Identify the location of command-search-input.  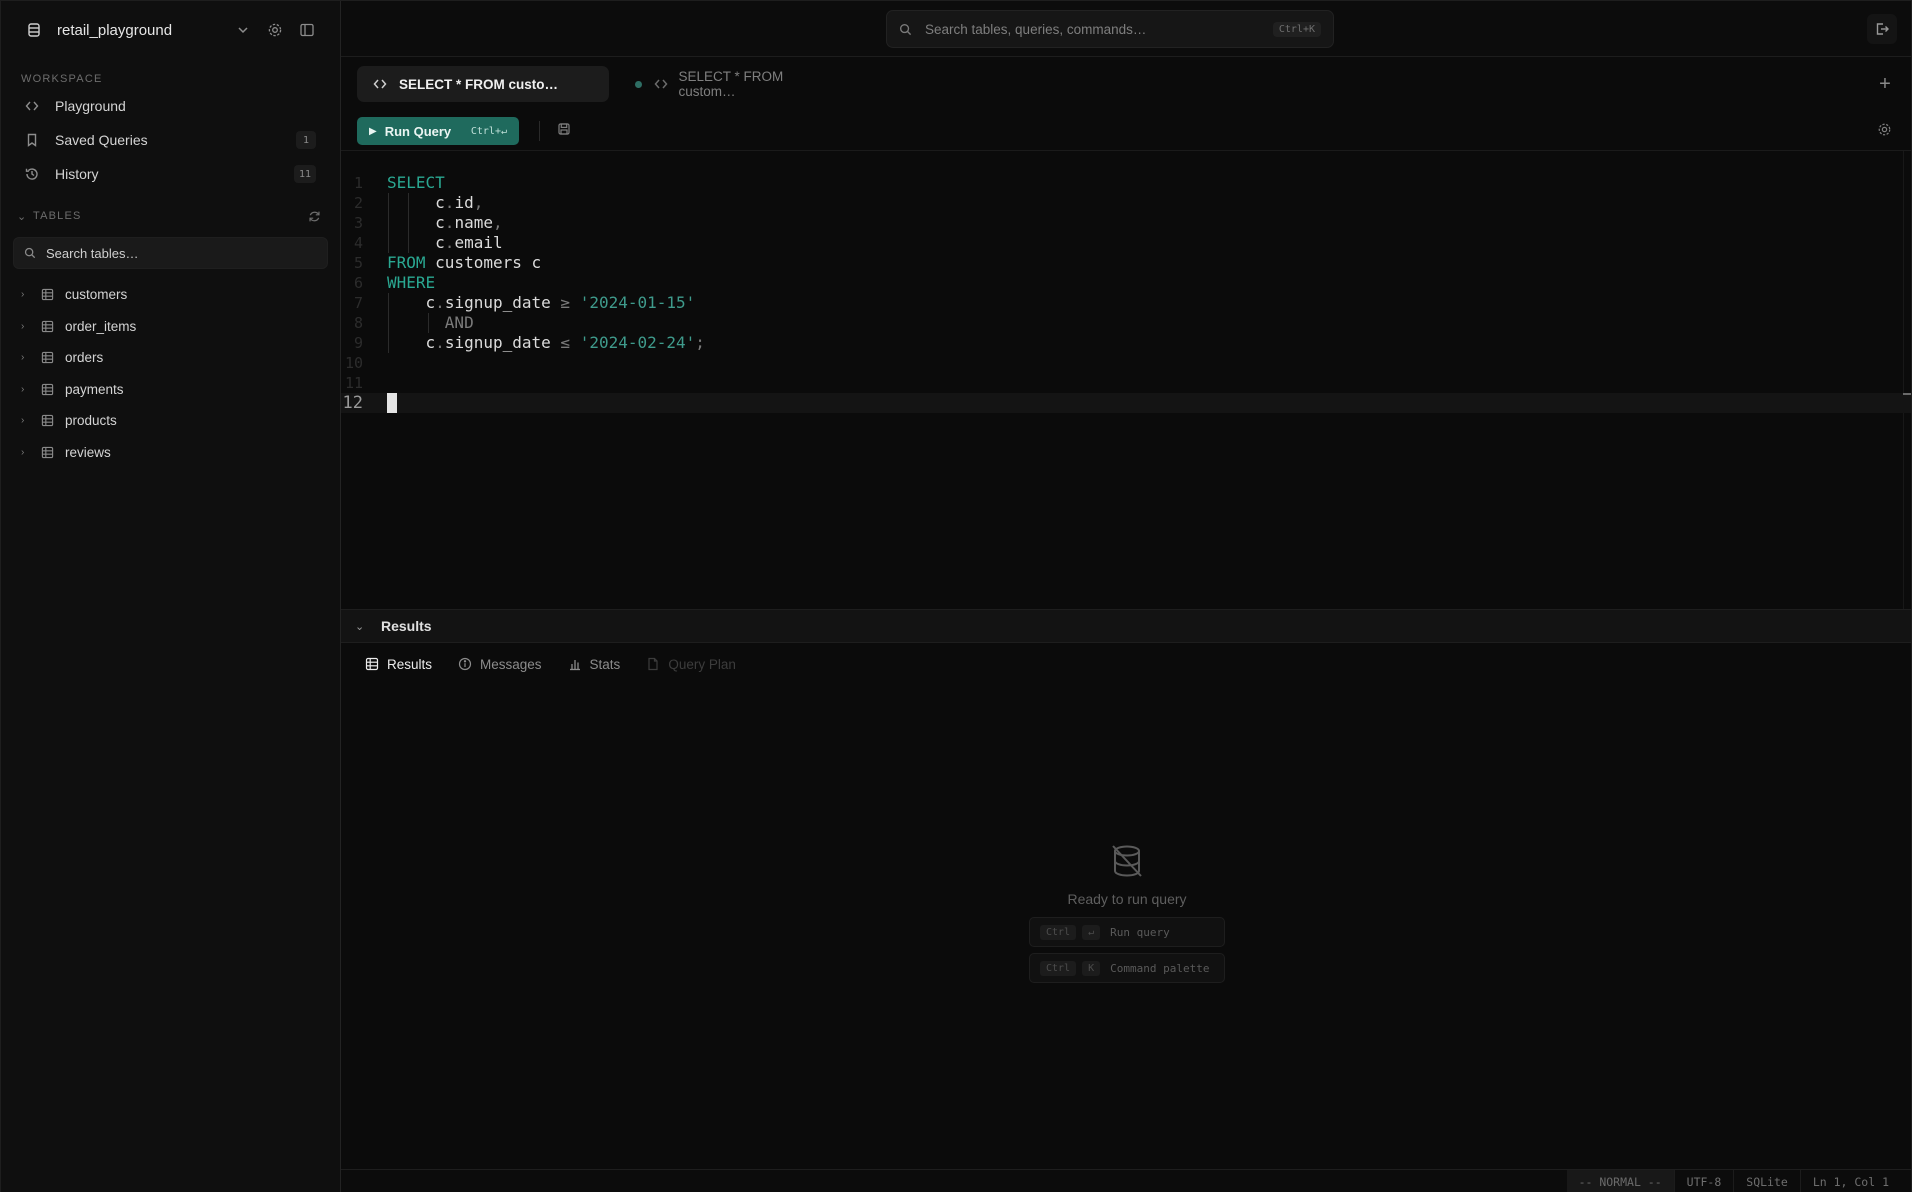
(1099, 29).